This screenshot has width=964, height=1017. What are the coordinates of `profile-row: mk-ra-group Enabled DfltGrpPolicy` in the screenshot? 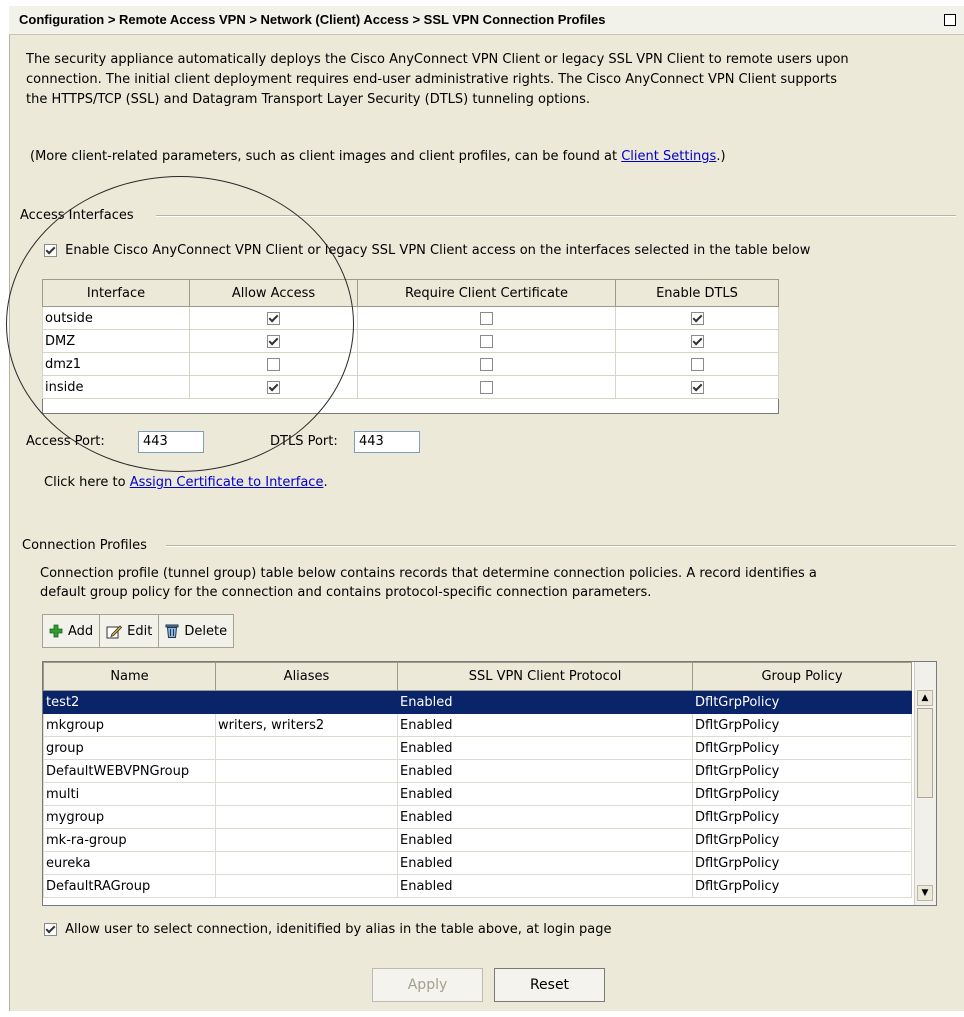 It's located at (477, 840).